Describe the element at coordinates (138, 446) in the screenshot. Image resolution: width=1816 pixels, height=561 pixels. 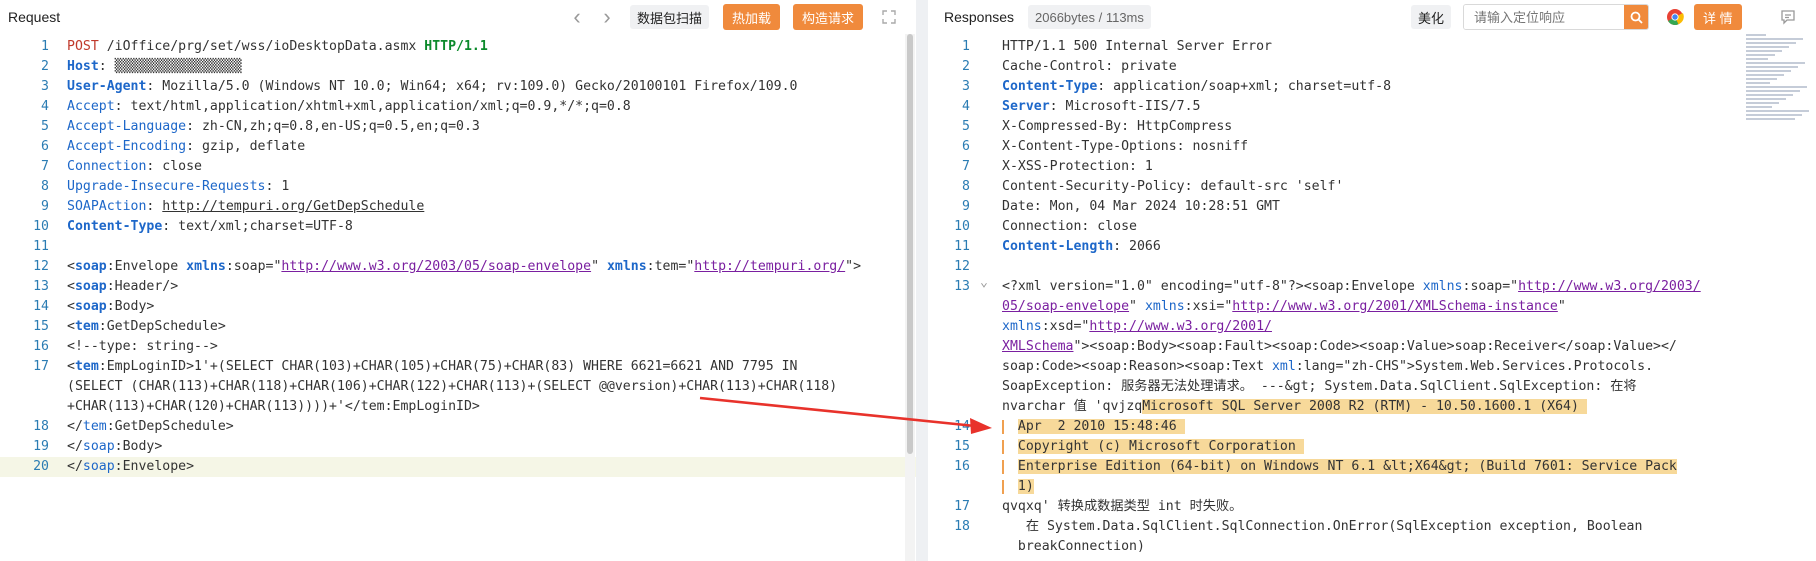
I see `token: :Body>` at that location.